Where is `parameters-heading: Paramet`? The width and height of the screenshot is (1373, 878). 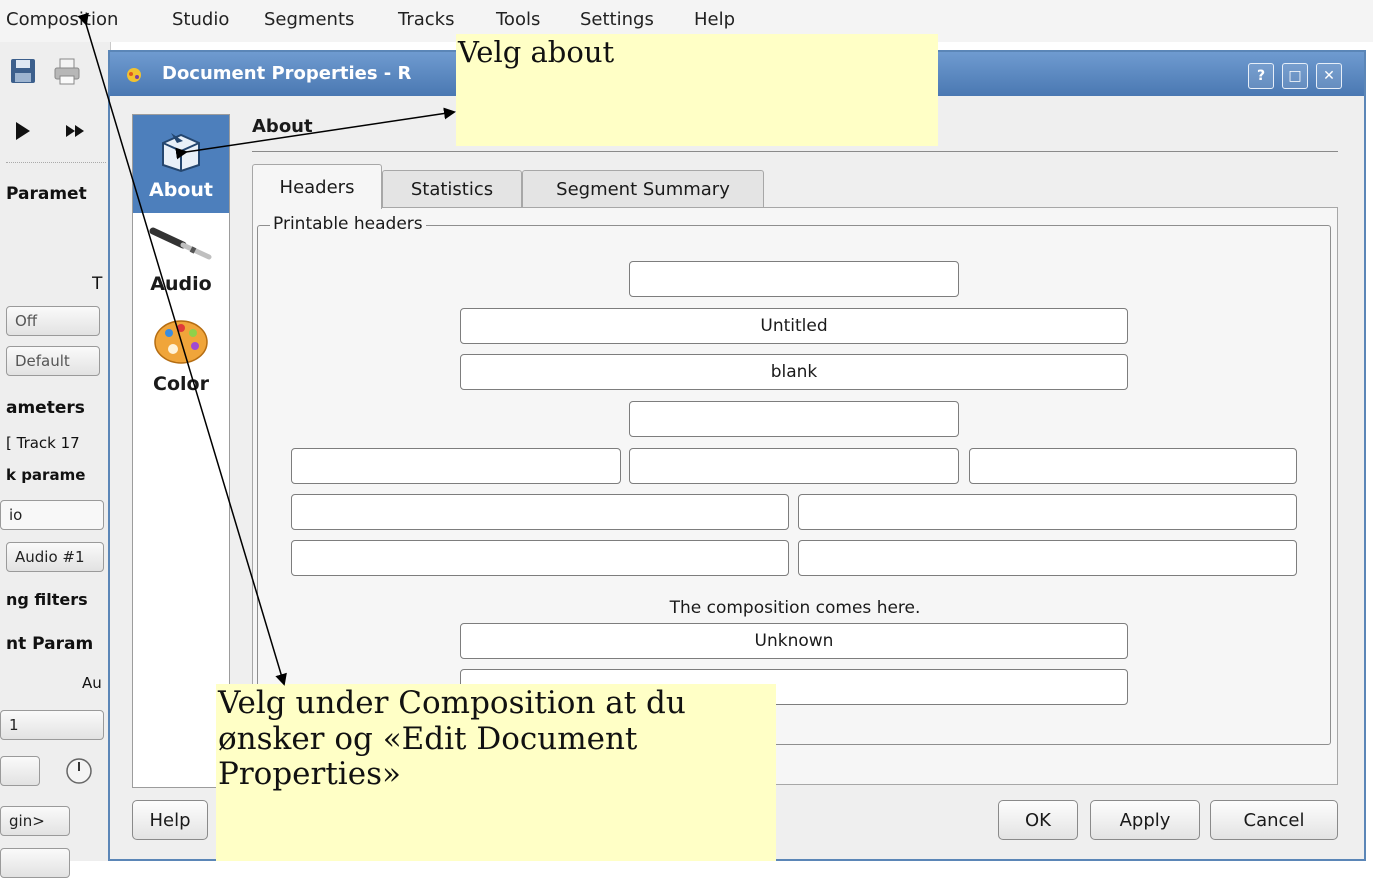 parameters-heading: Paramet is located at coordinates (46, 194).